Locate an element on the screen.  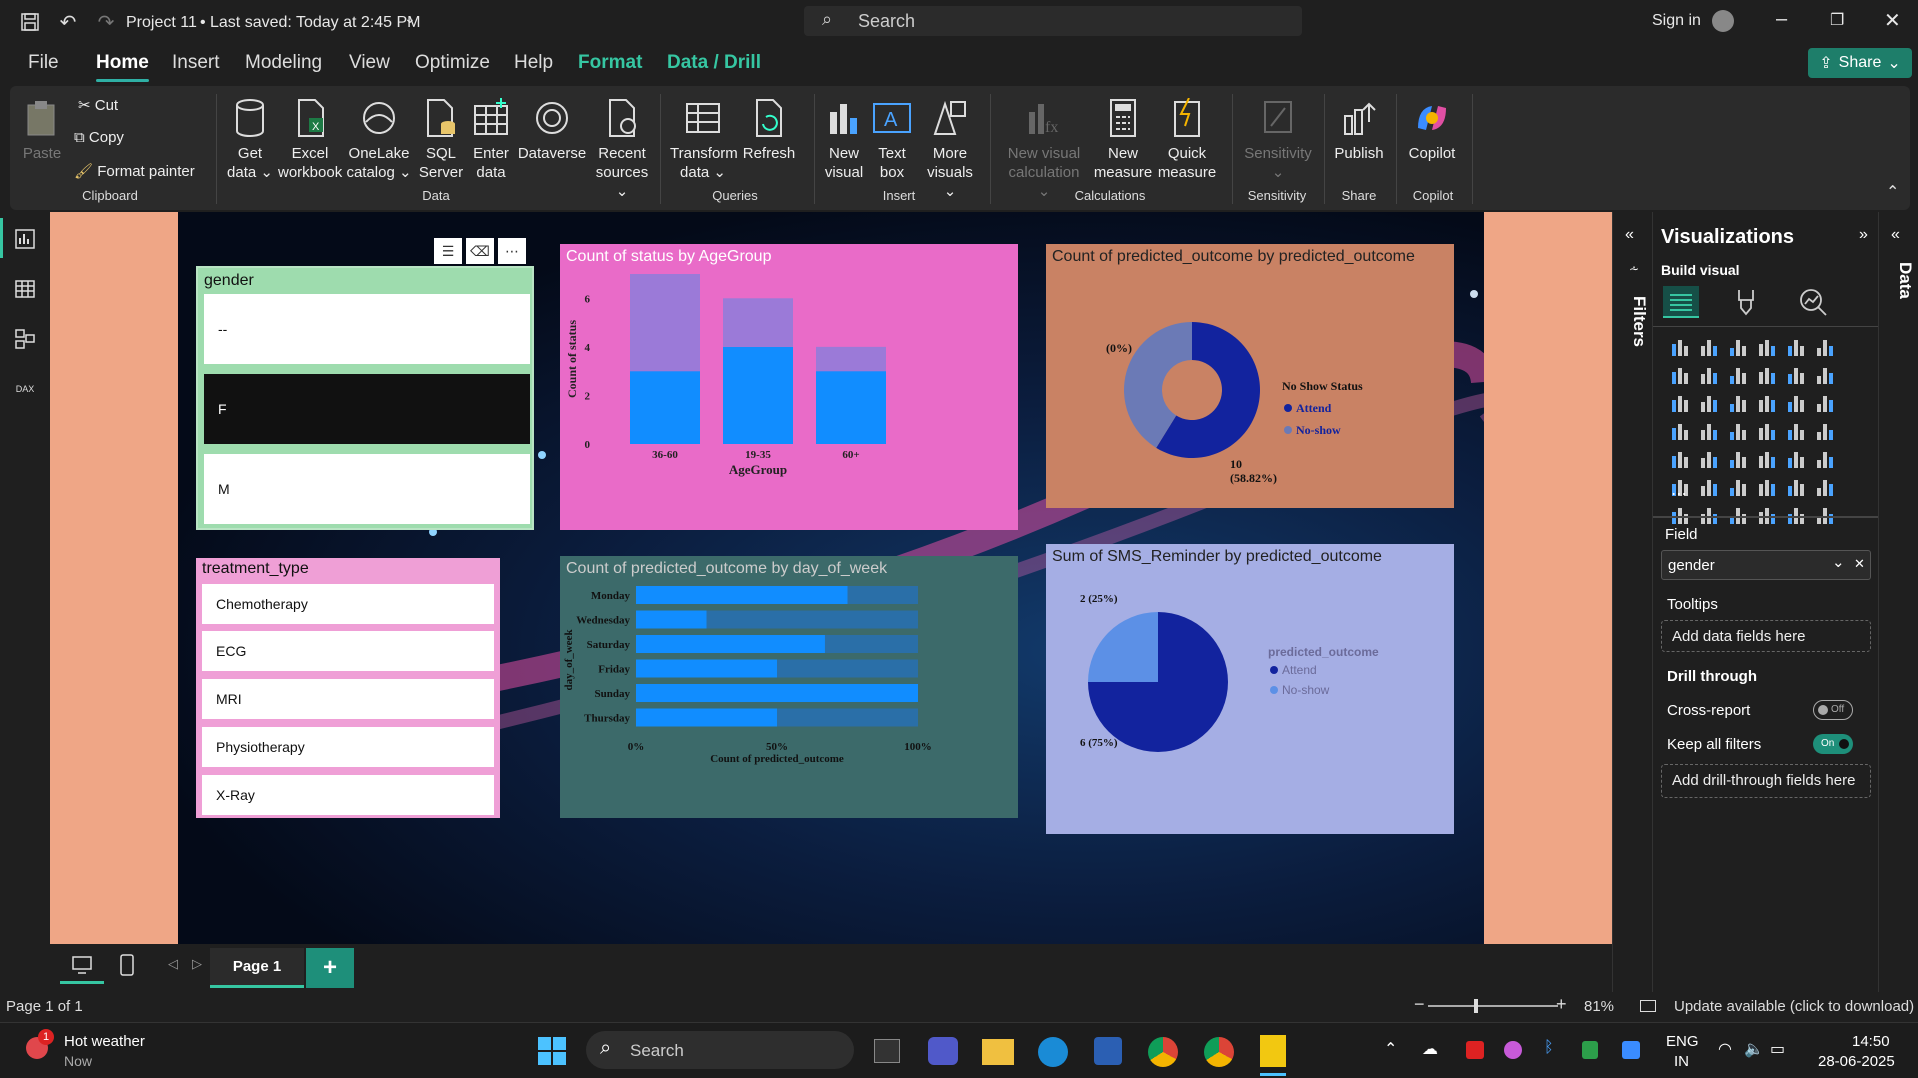
filter-icon: ☰ is located at coordinates (448, 251).